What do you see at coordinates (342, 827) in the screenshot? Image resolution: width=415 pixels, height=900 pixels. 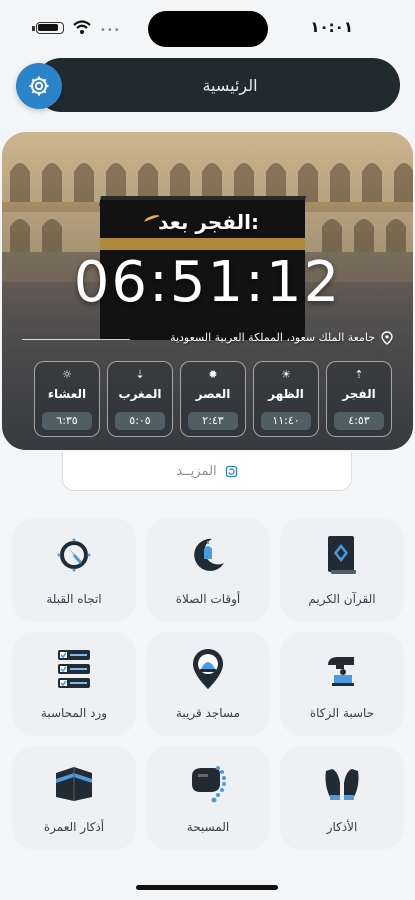 I see `tile-label: الأذكار` at bounding box center [342, 827].